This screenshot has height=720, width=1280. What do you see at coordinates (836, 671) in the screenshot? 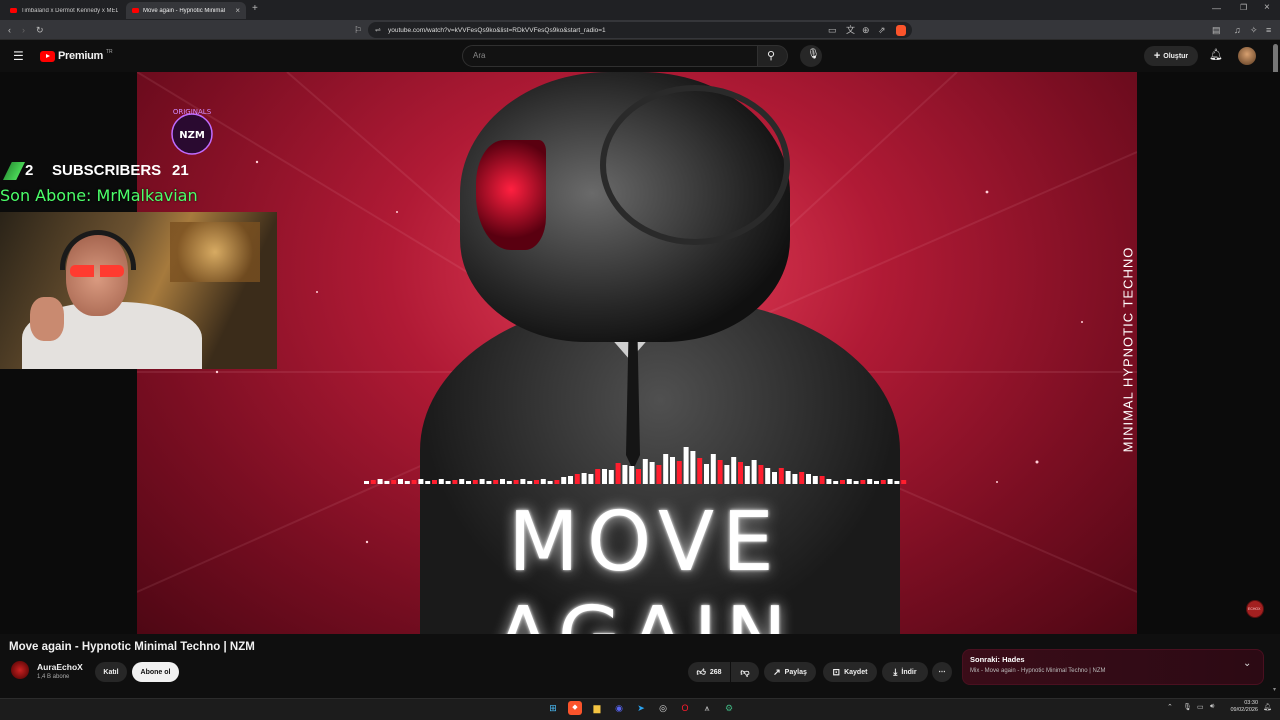
I see `bookmark-save-icon: ⊡` at bounding box center [836, 671].